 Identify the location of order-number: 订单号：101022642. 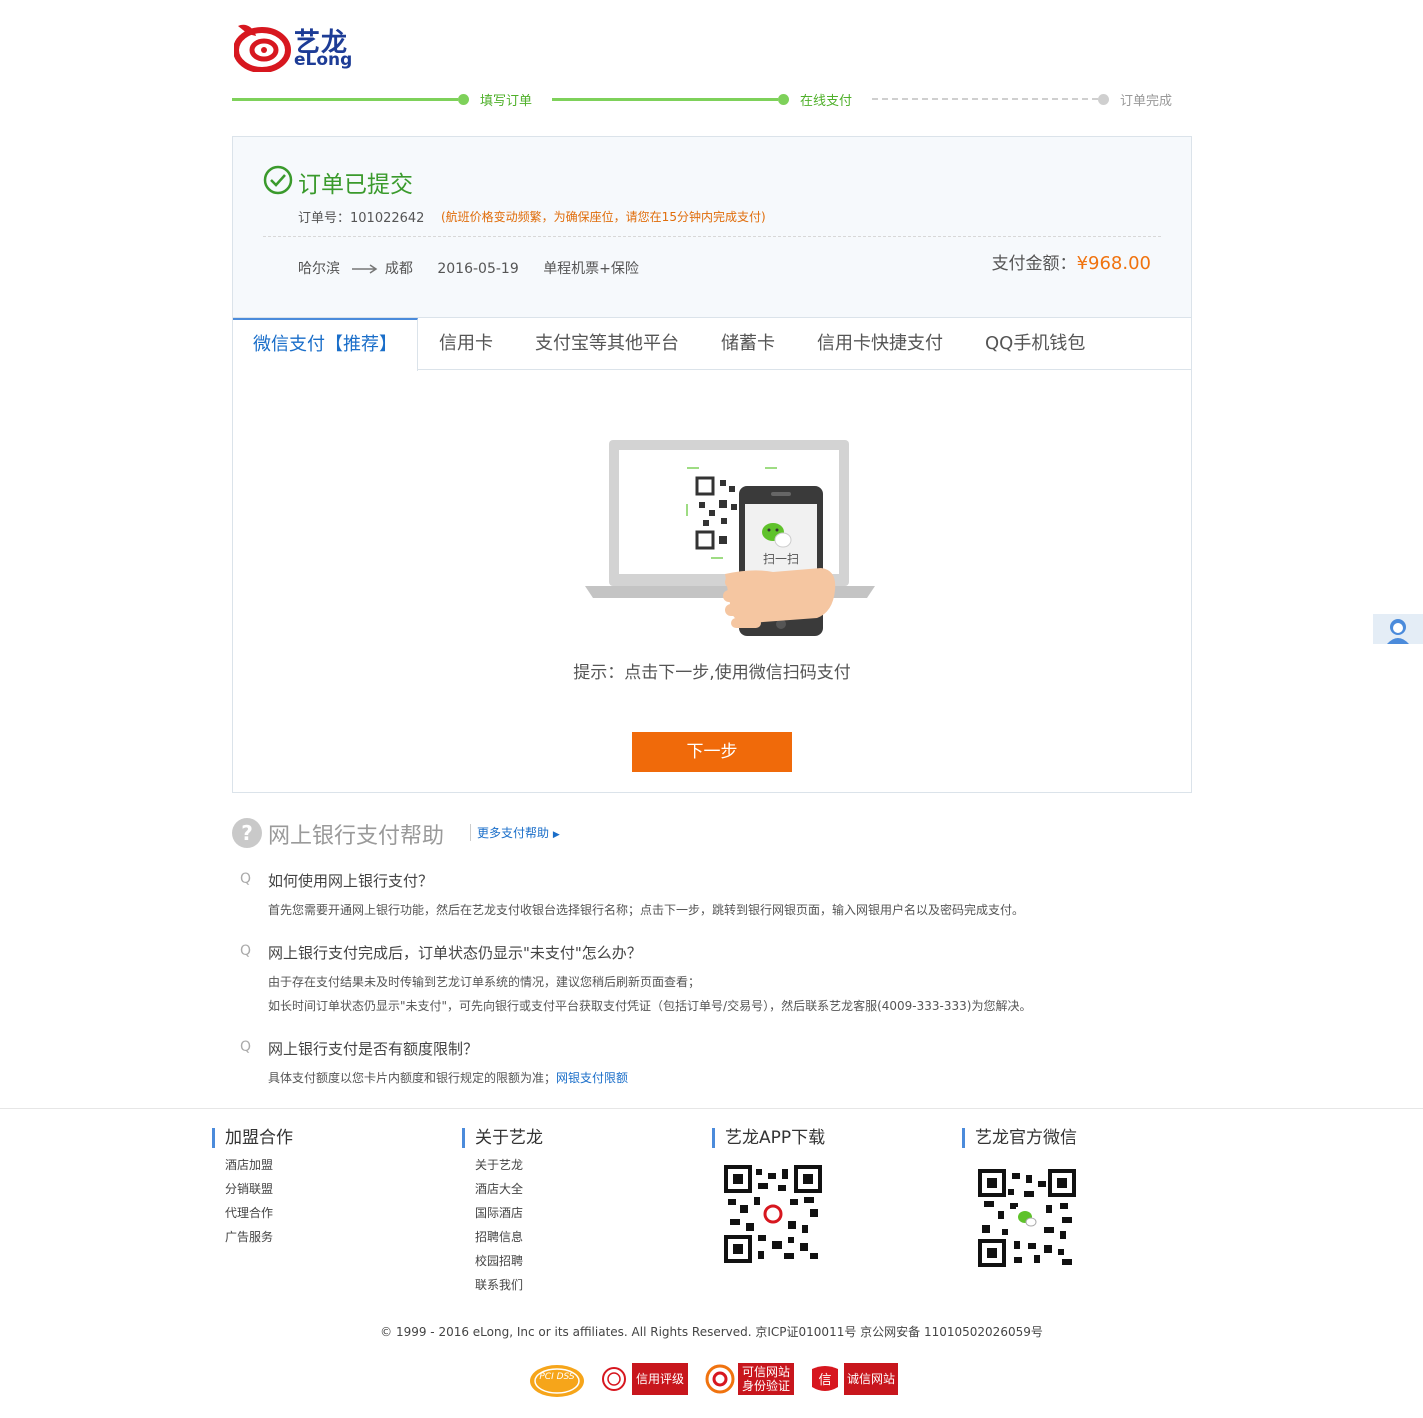
(361, 218).